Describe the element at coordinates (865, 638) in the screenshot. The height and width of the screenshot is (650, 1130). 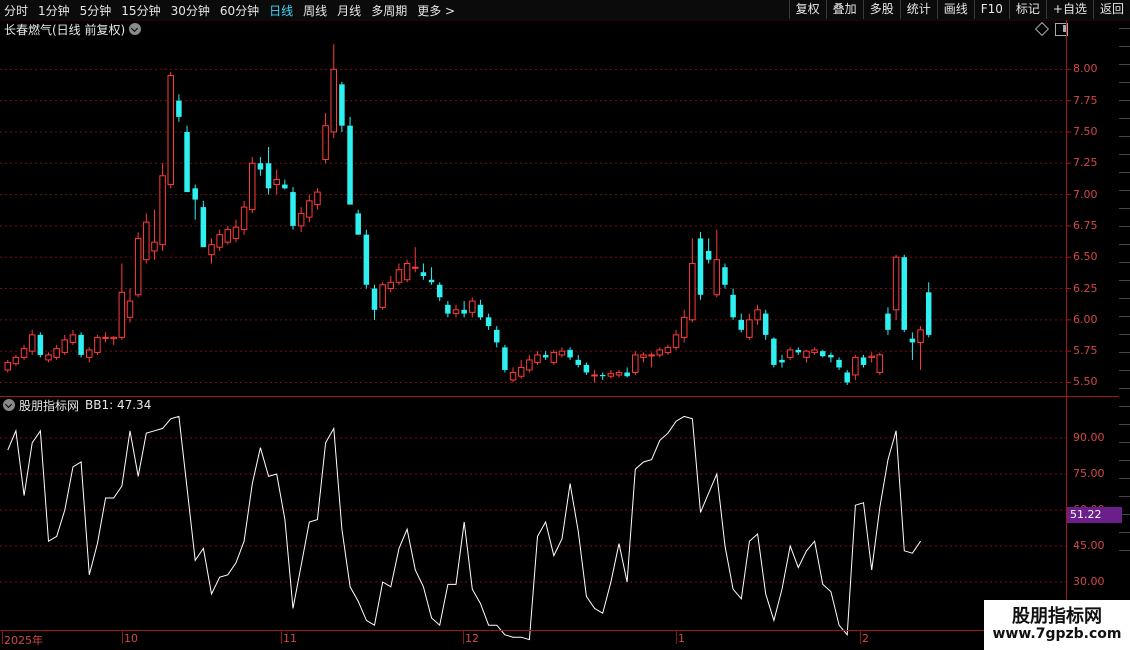
I see `date-label: 2` at that location.